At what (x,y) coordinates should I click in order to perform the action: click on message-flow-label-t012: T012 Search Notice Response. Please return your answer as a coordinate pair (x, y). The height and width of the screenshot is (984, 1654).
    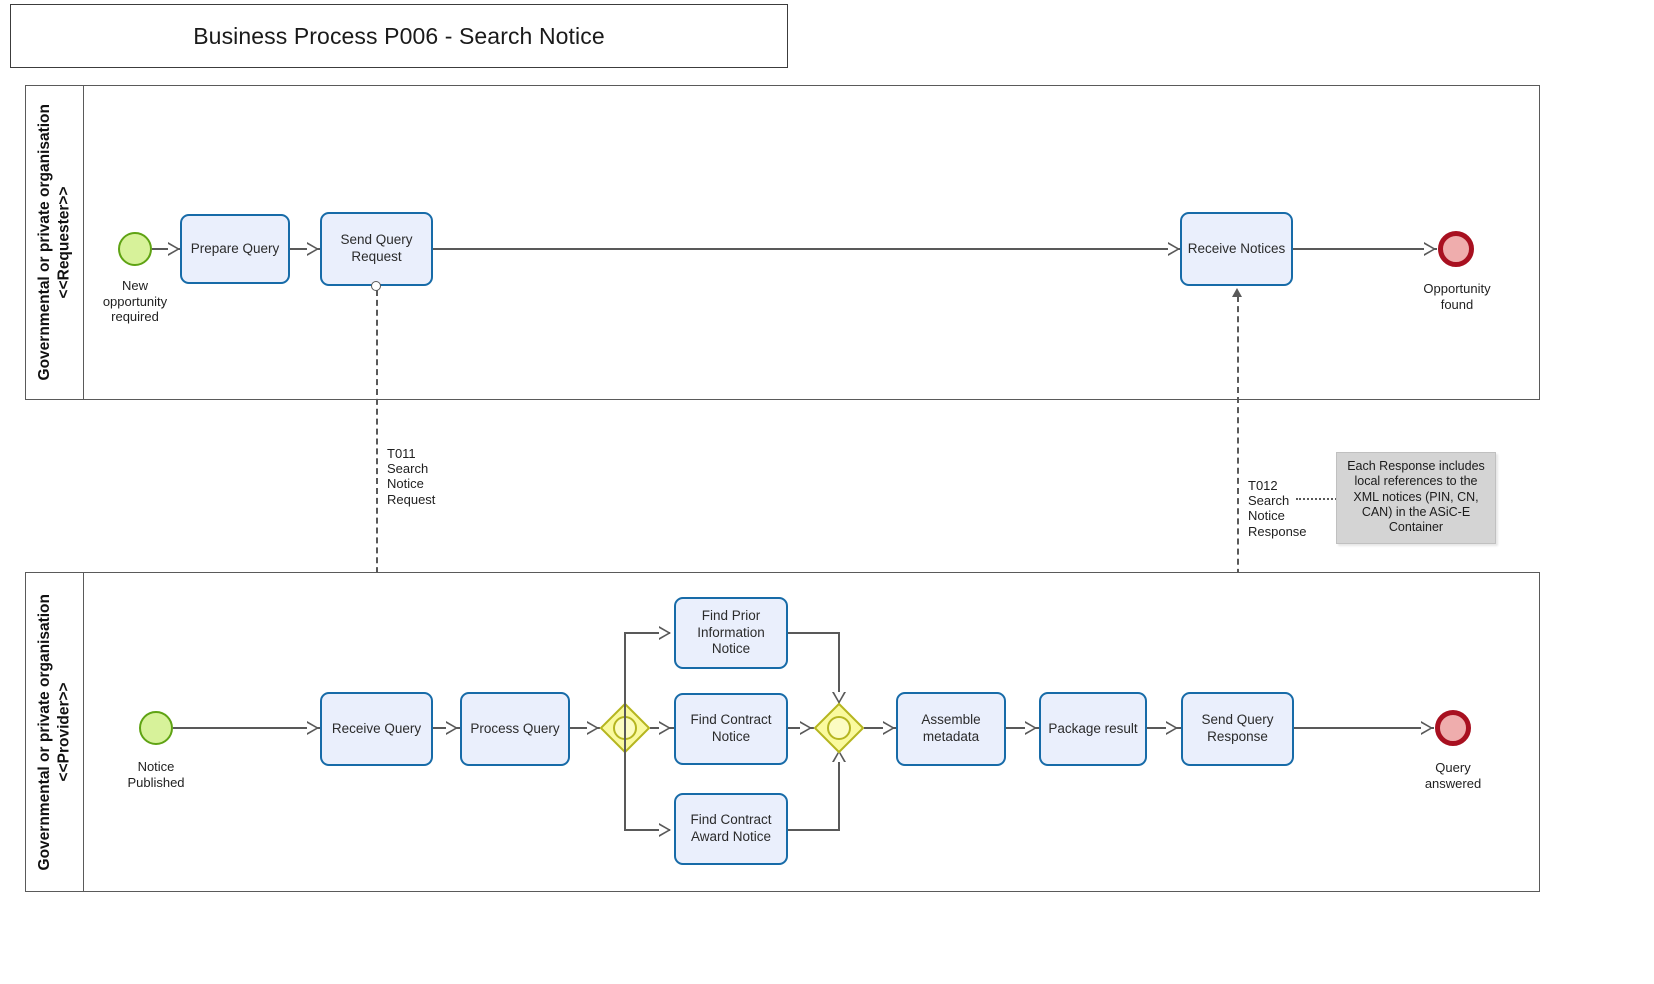
    Looking at the image, I should click on (1277, 508).